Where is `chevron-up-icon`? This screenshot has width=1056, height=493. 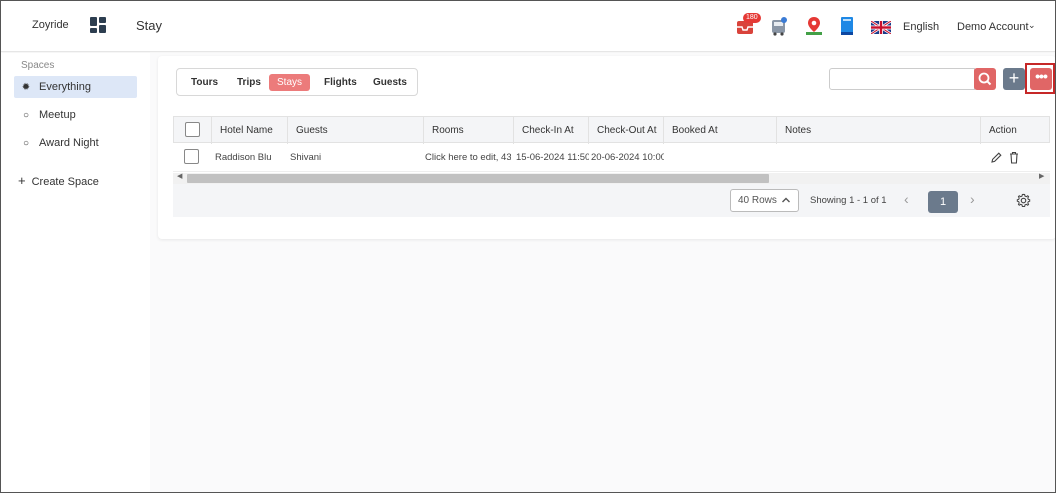
chevron-up-icon is located at coordinates (786, 200).